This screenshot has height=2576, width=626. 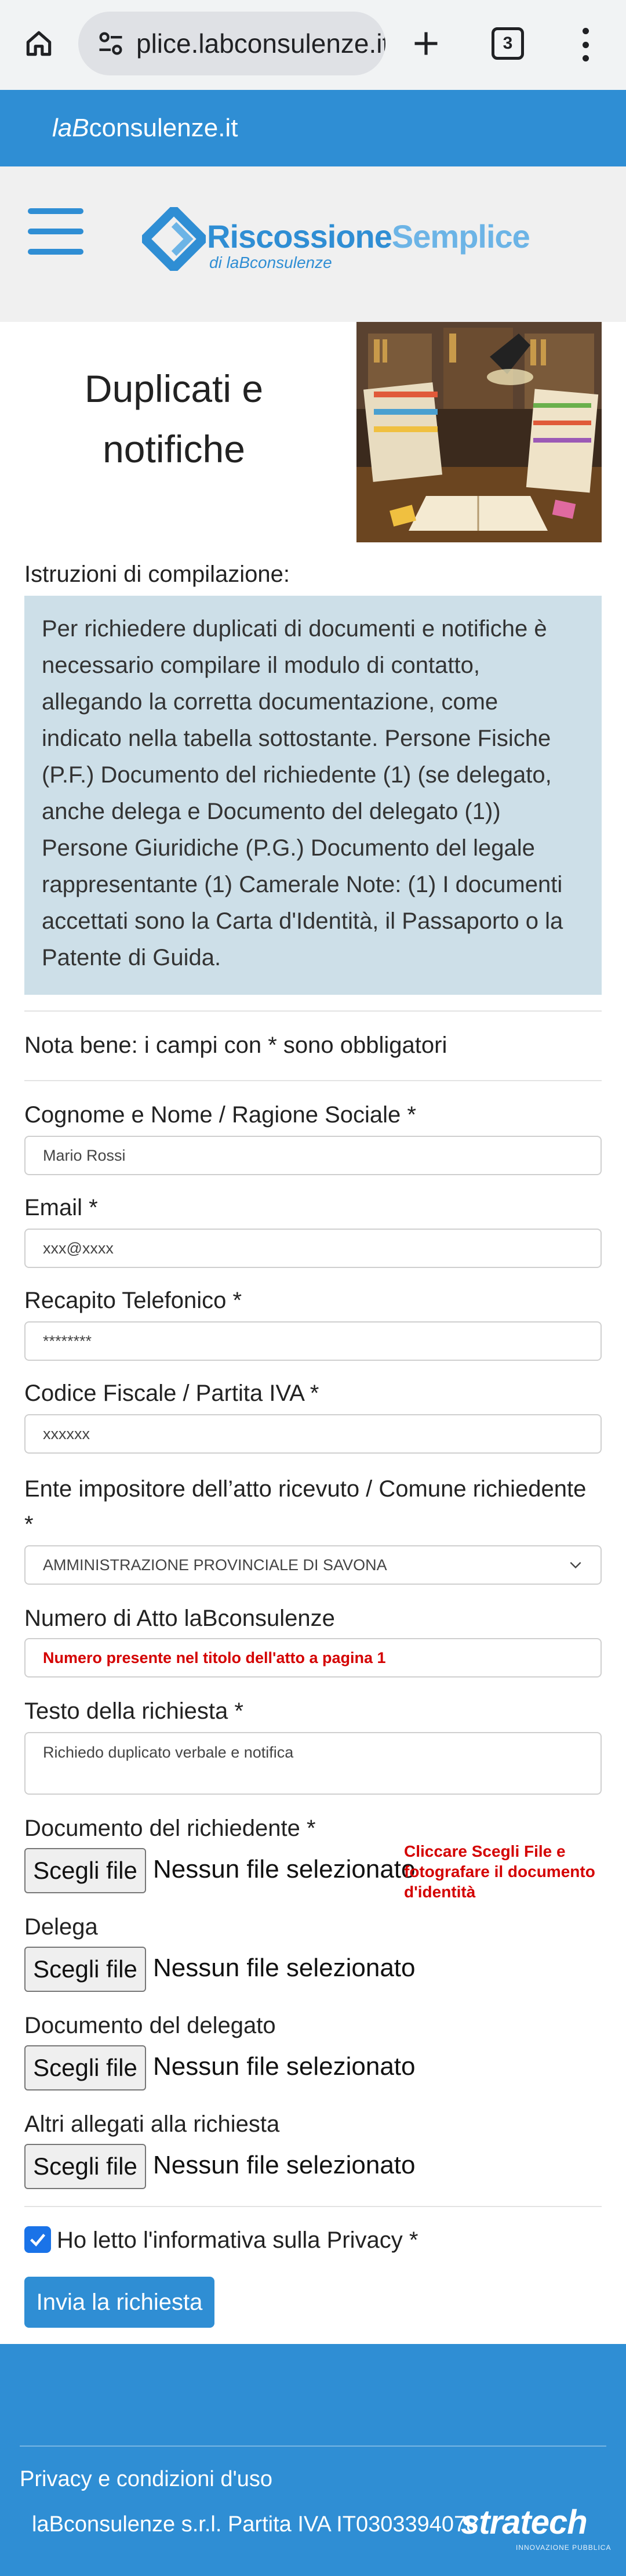 What do you see at coordinates (146, 2479) in the screenshot?
I see `privacy-terms-link: Privacy e condizioni d'uso` at bounding box center [146, 2479].